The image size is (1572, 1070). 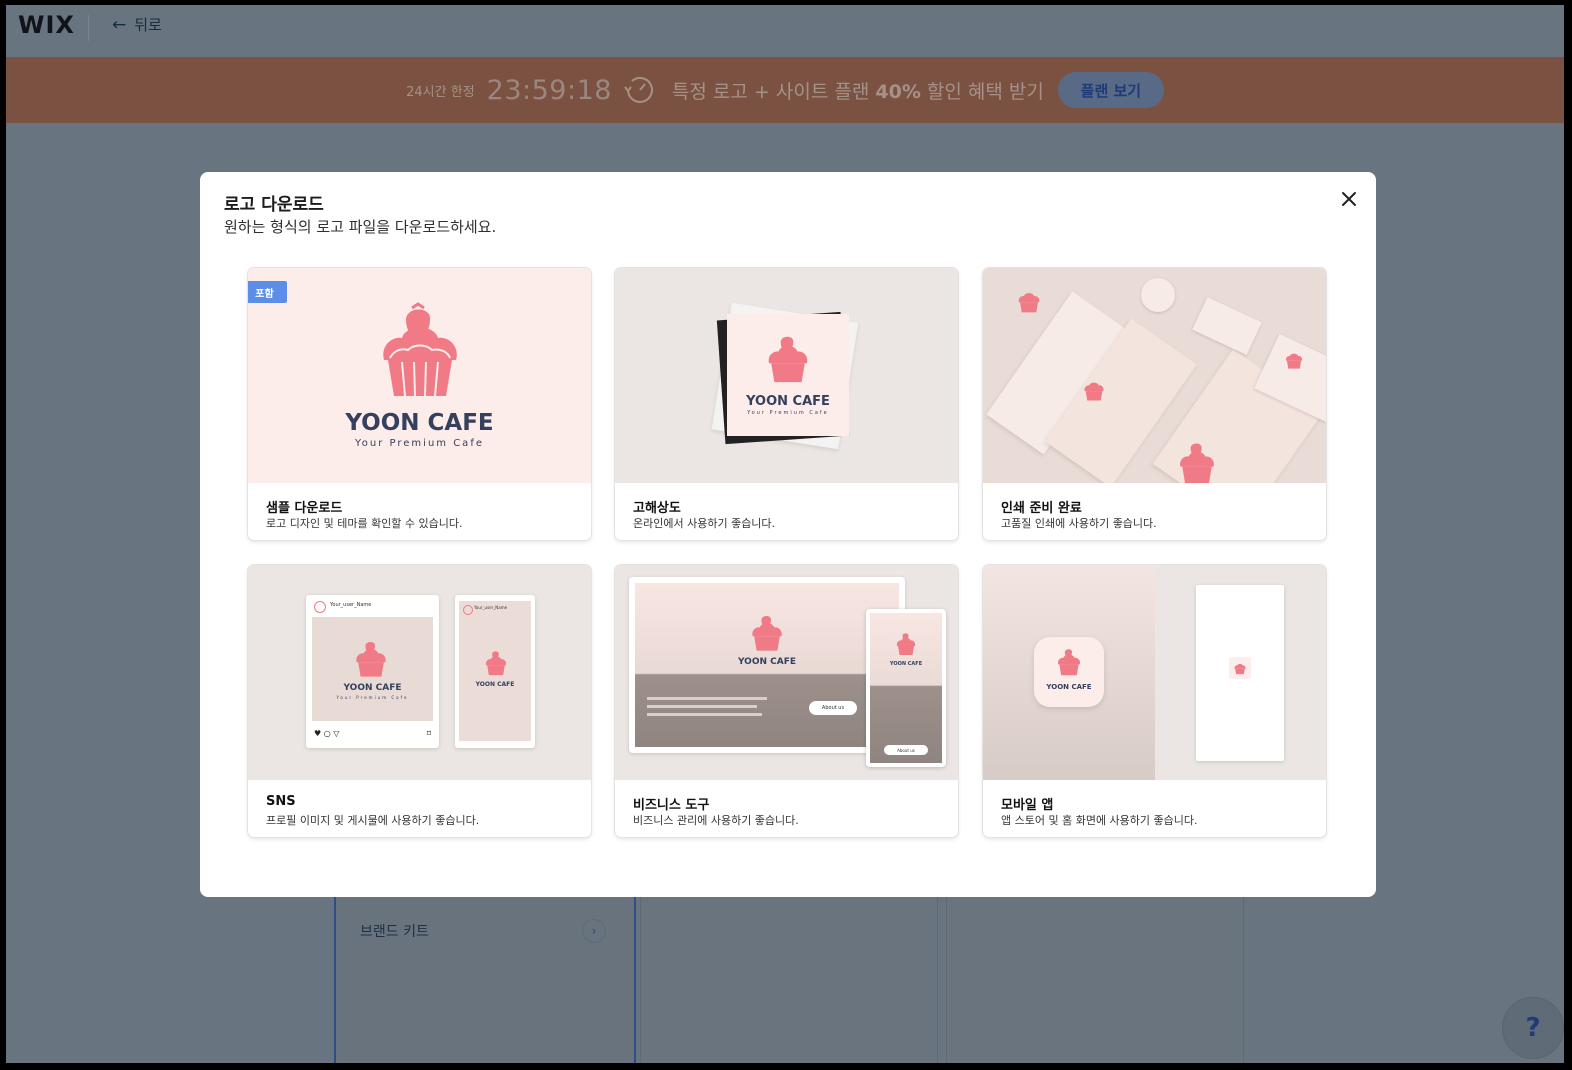 I want to click on countdown-timer: 23:59:18, so click(x=549, y=90).